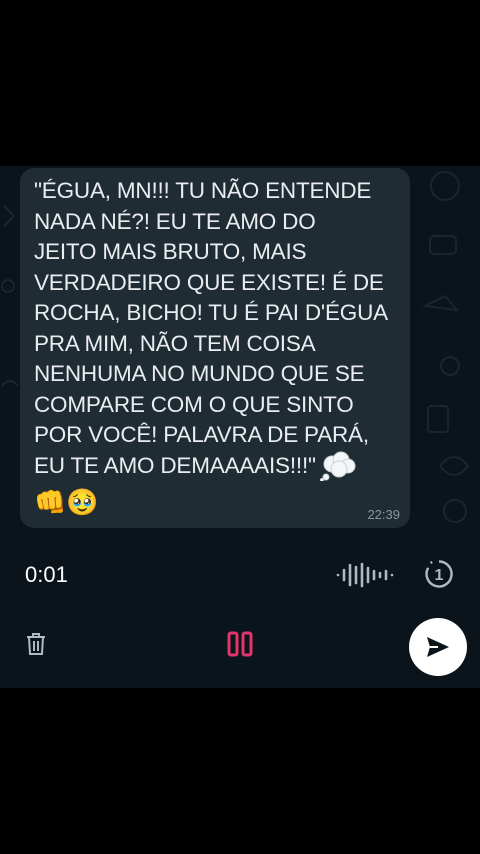 This screenshot has height=854, width=480. I want to click on send-button, so click(438, 647).